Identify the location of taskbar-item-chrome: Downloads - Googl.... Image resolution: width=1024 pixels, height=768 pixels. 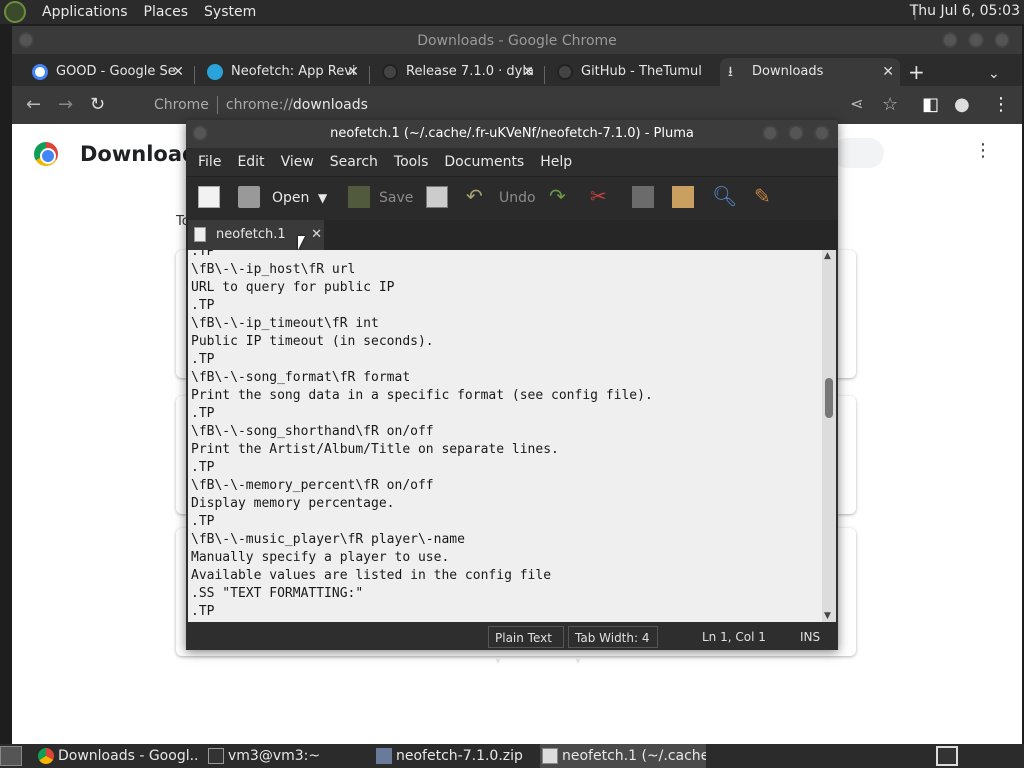
(118, 756).